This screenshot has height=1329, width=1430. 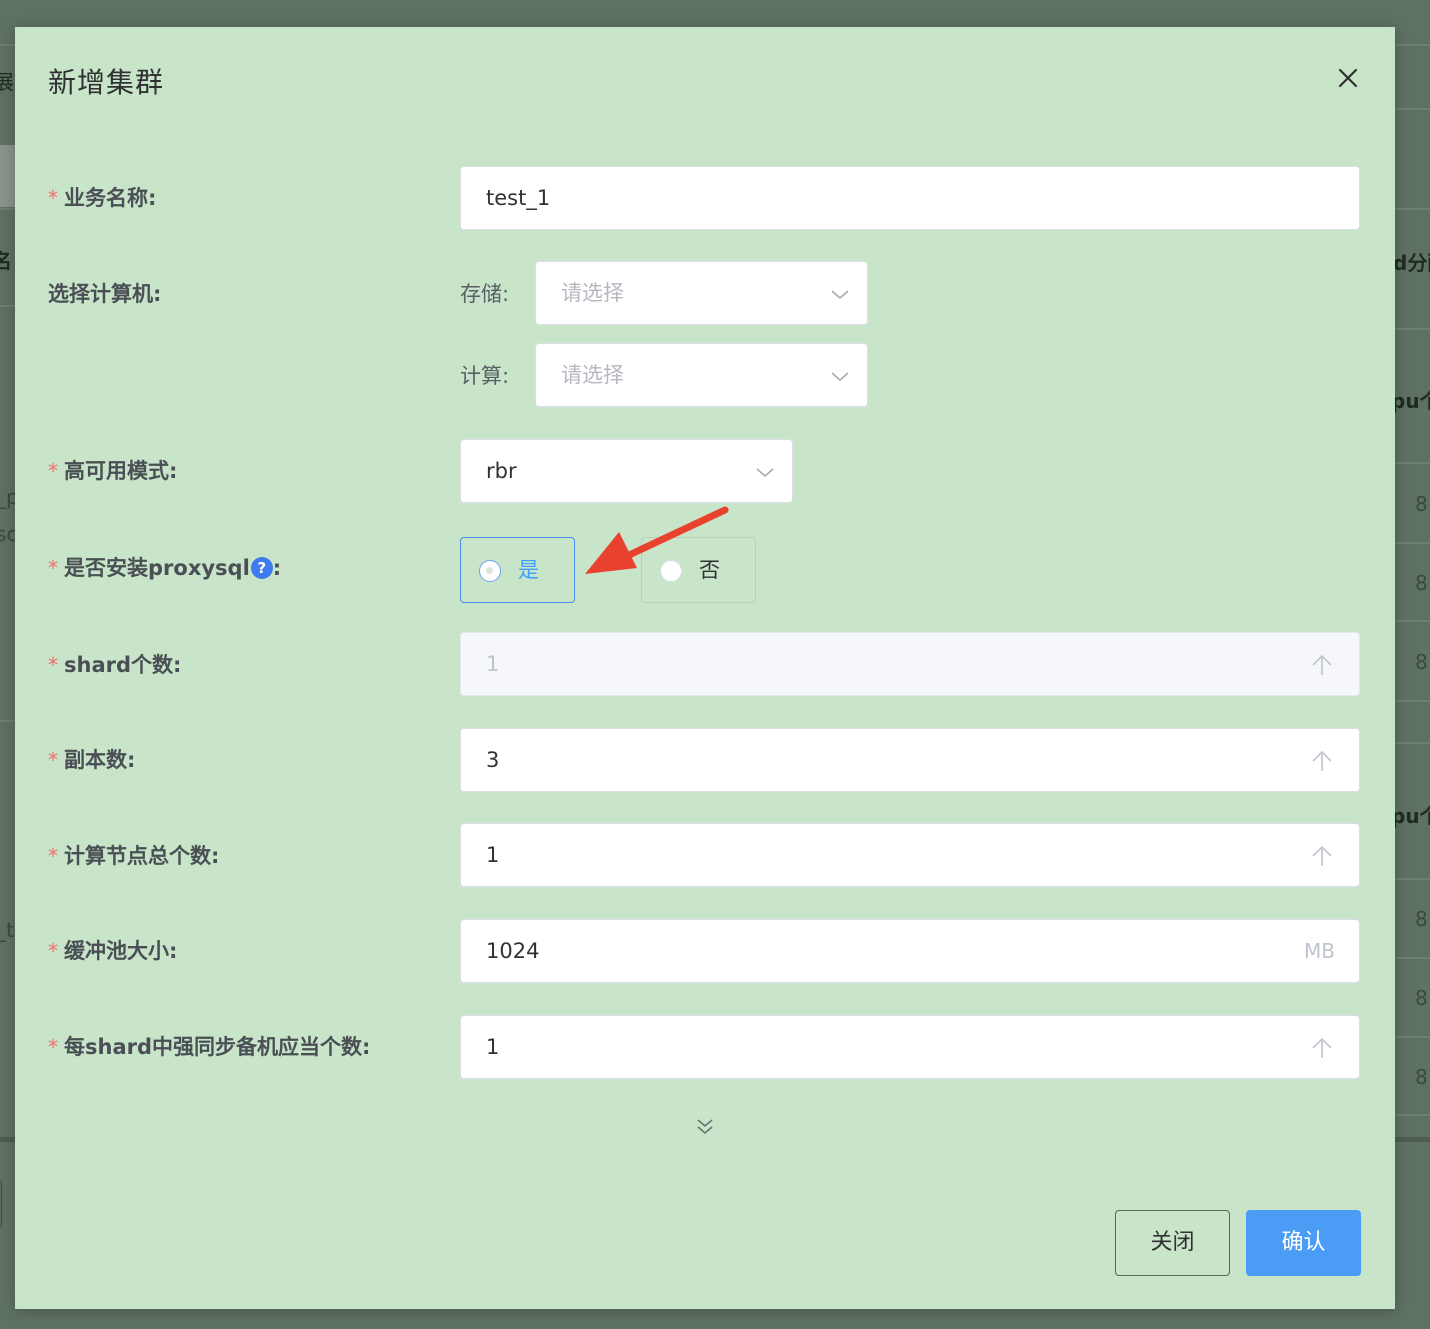 I want to click on bg-button-edge, so click(x=1, y=1204).